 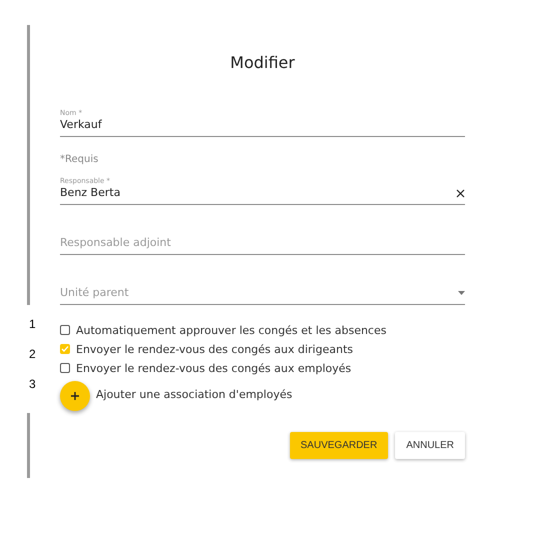 I want to click on save-button: SAUVEGARDER, so click(x=339, y=445).